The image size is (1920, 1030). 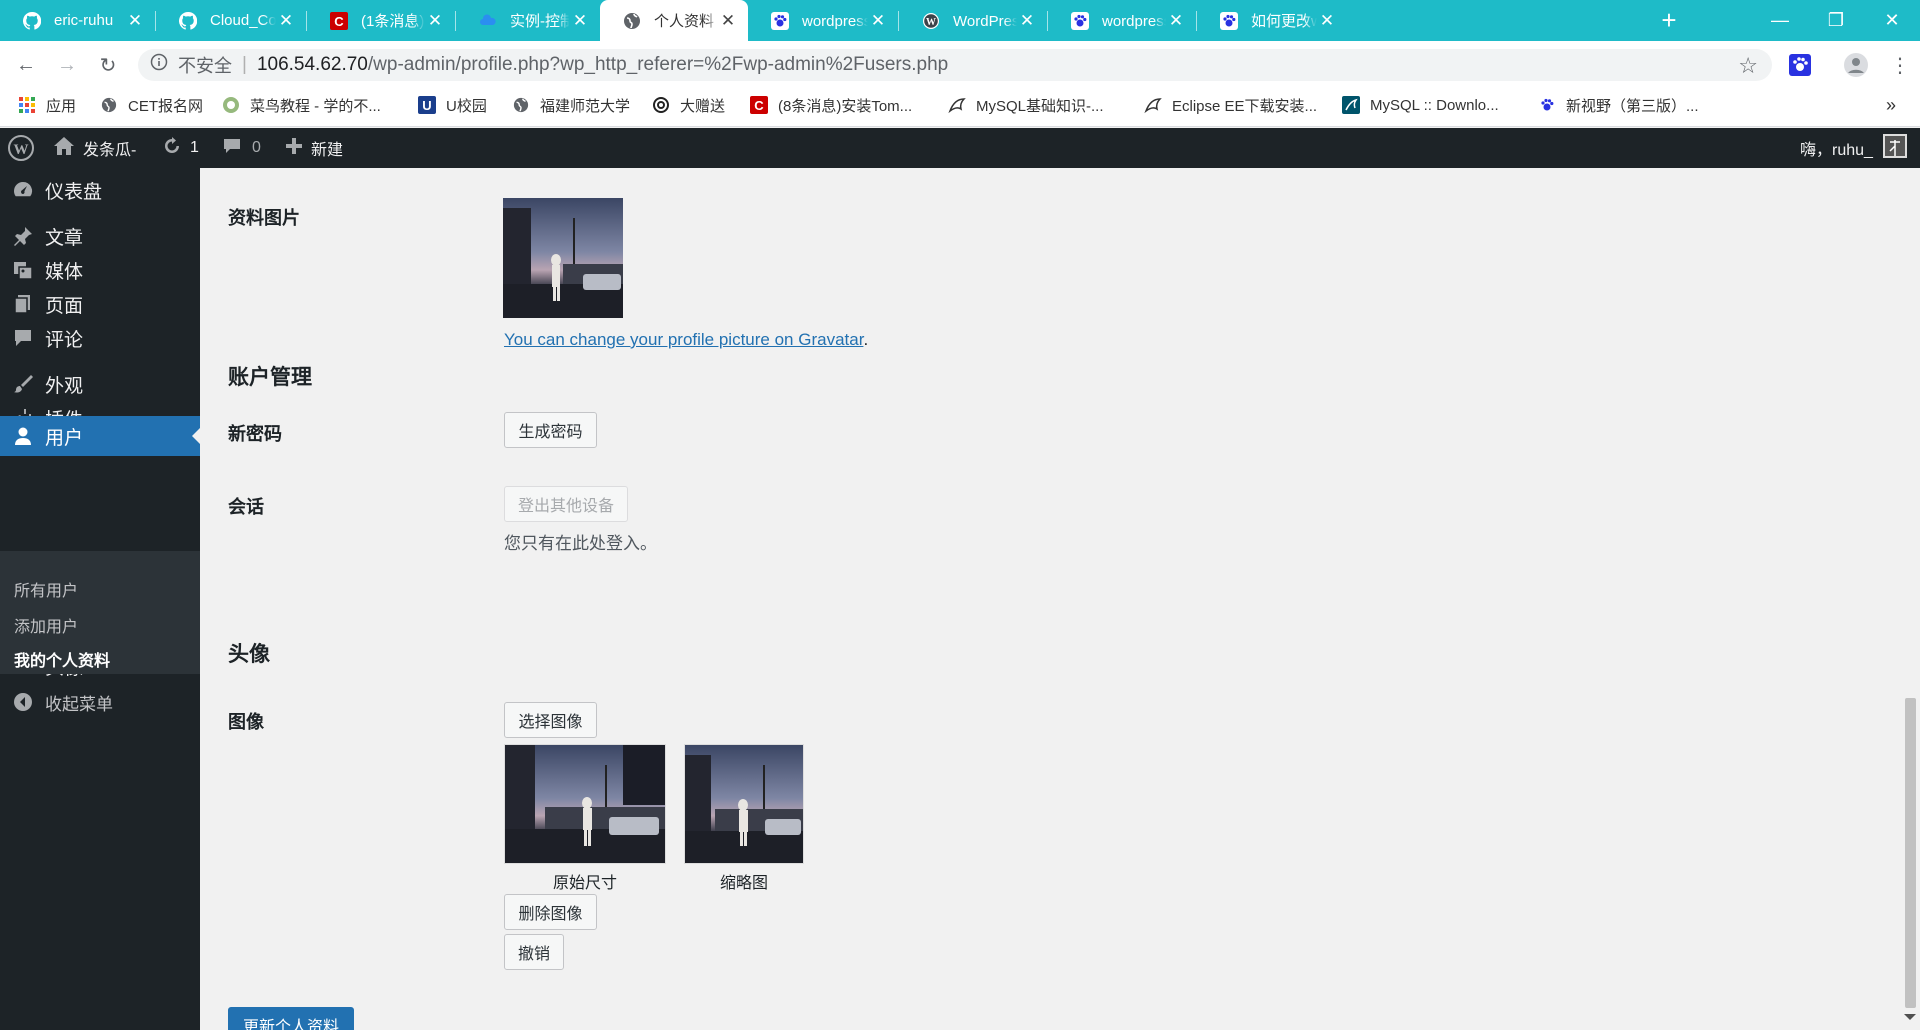 I want to click on browser-tab: W WordPress 自定义 ✕, so click(x=973, y=20).